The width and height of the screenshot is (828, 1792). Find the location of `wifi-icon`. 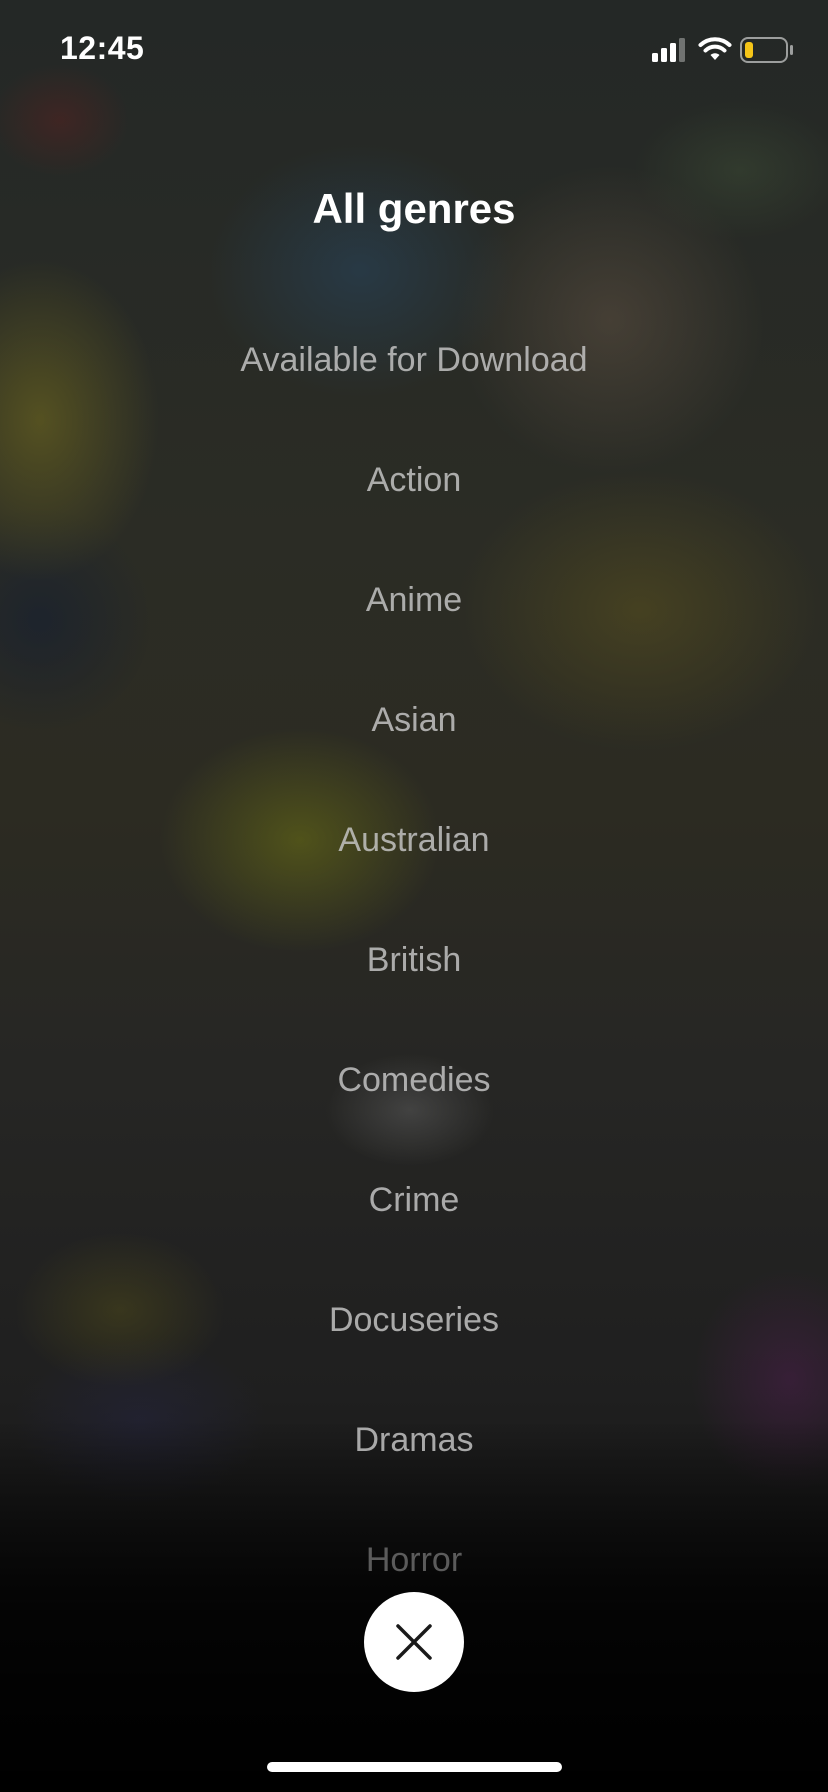

wifi-icon is located at coordinates (715, 48).